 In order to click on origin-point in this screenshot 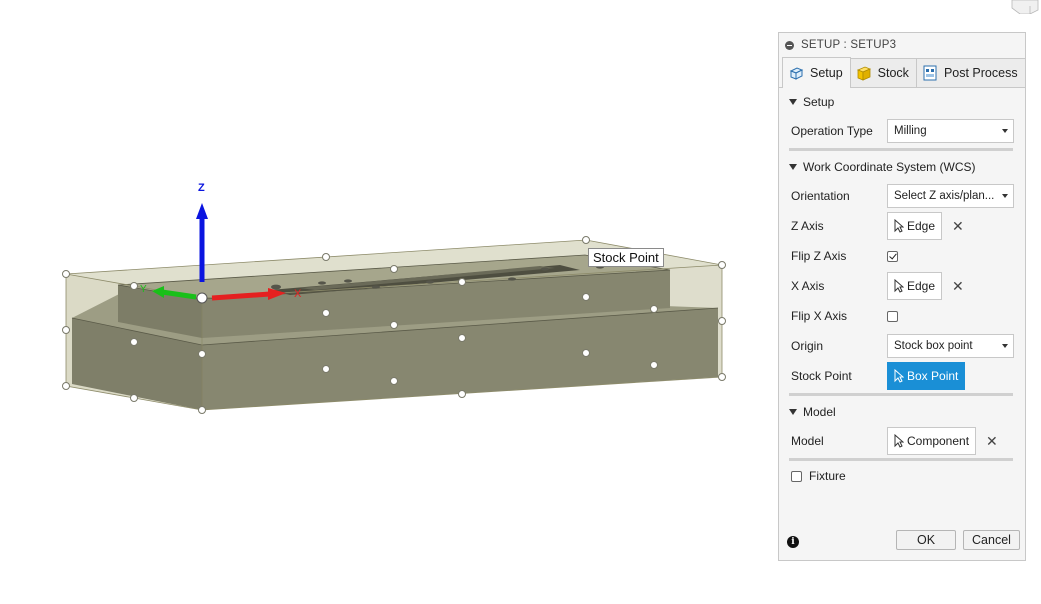, I will do `click(202, 298)`.